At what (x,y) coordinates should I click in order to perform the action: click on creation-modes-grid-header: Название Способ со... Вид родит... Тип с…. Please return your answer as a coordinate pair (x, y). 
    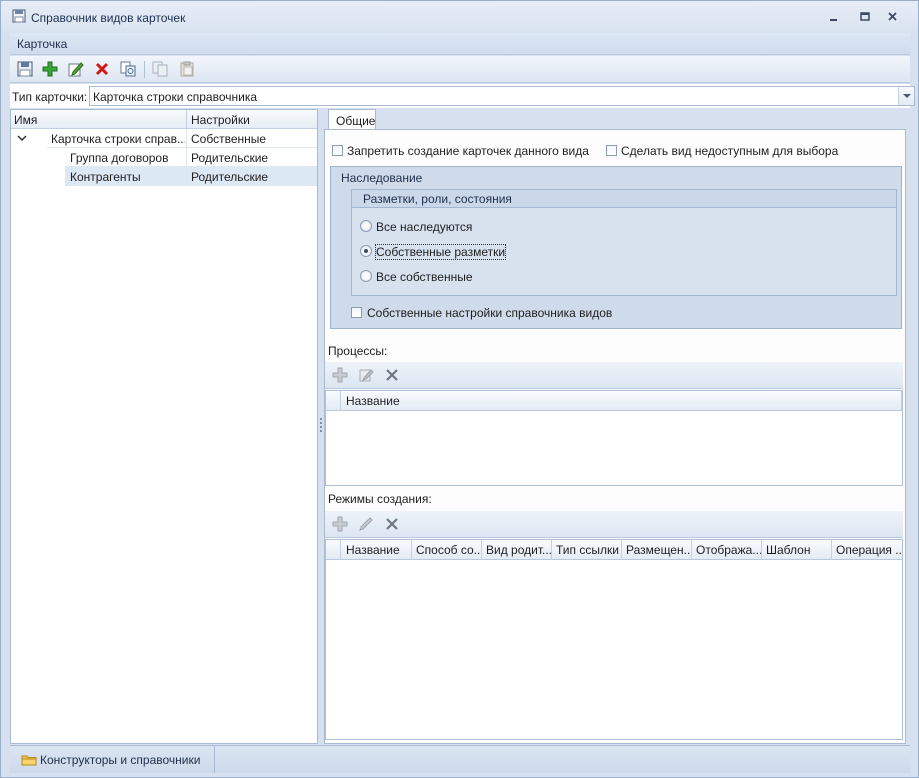
    Looking at the image, I should click on (614, 550).